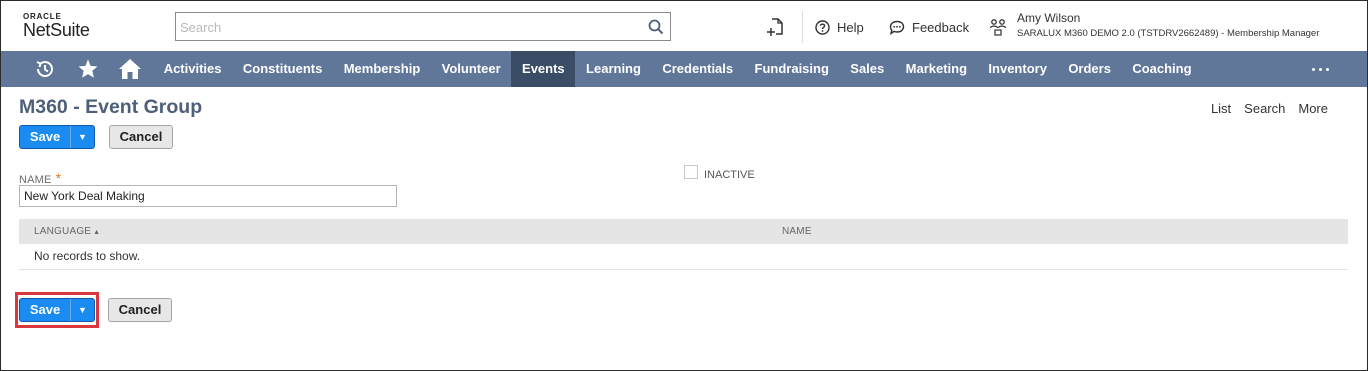 The image size is (1368, 371). Describe the element at coordinates (1264, 108) in the screenshot. I see `search-link: Search` at that location.